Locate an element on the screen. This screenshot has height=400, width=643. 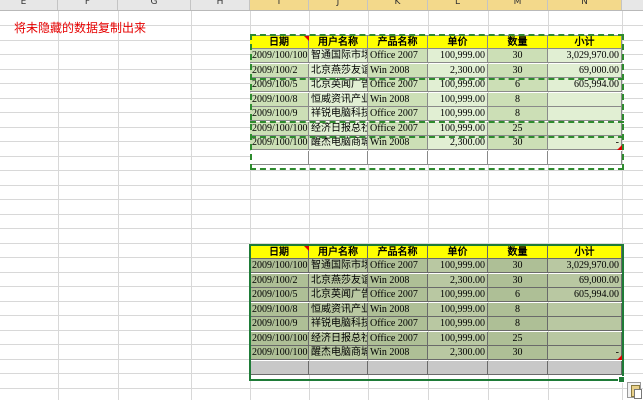
col-header-label: I is located at coordinates (279, 3).